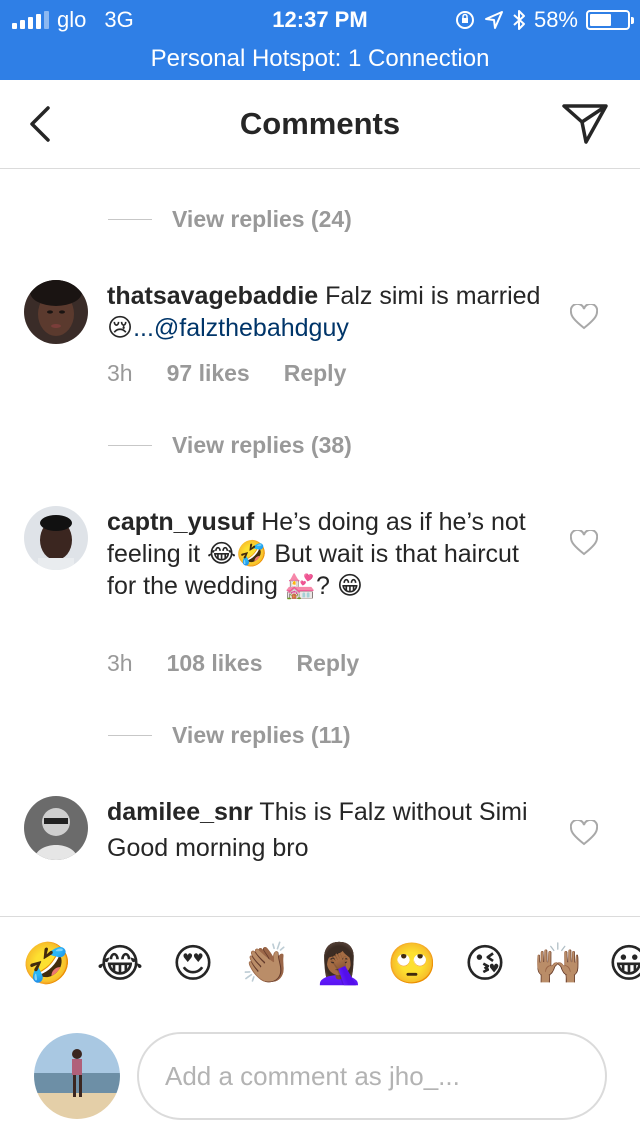 The height and width of the screenshot is (1136, 640). Describe the element at coordinates (241, 328) in the screenshot. I see `comment-mention: ...@falzthebahdguy` at that location.